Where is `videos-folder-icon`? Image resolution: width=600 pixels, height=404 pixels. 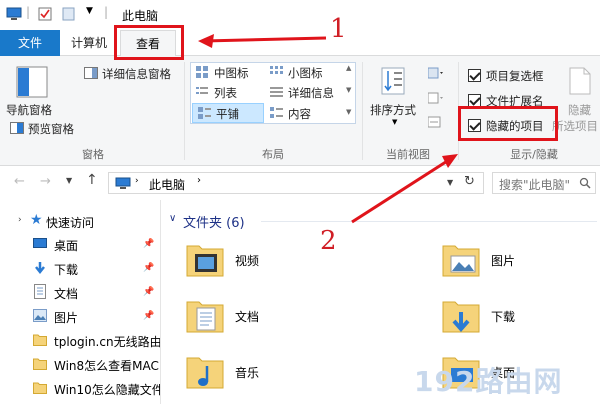 videos-folder-icon is located at coordinates (205, 261).